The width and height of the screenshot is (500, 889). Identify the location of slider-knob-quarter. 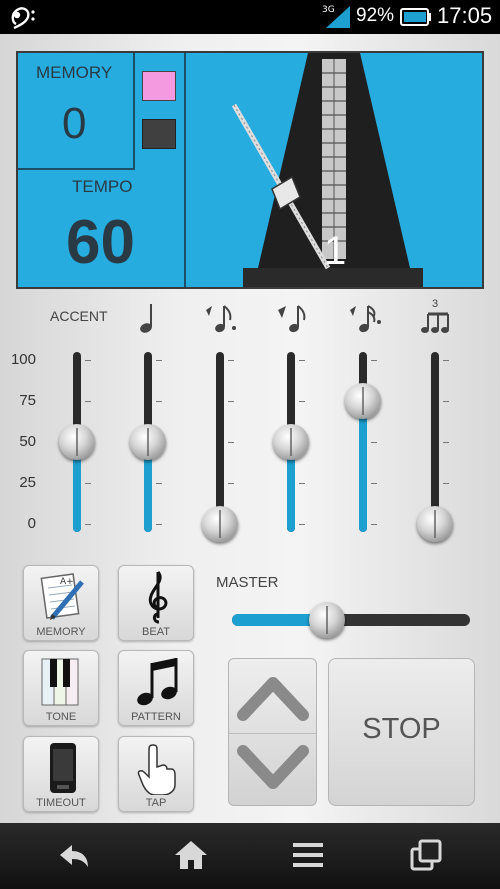
(148, 442).